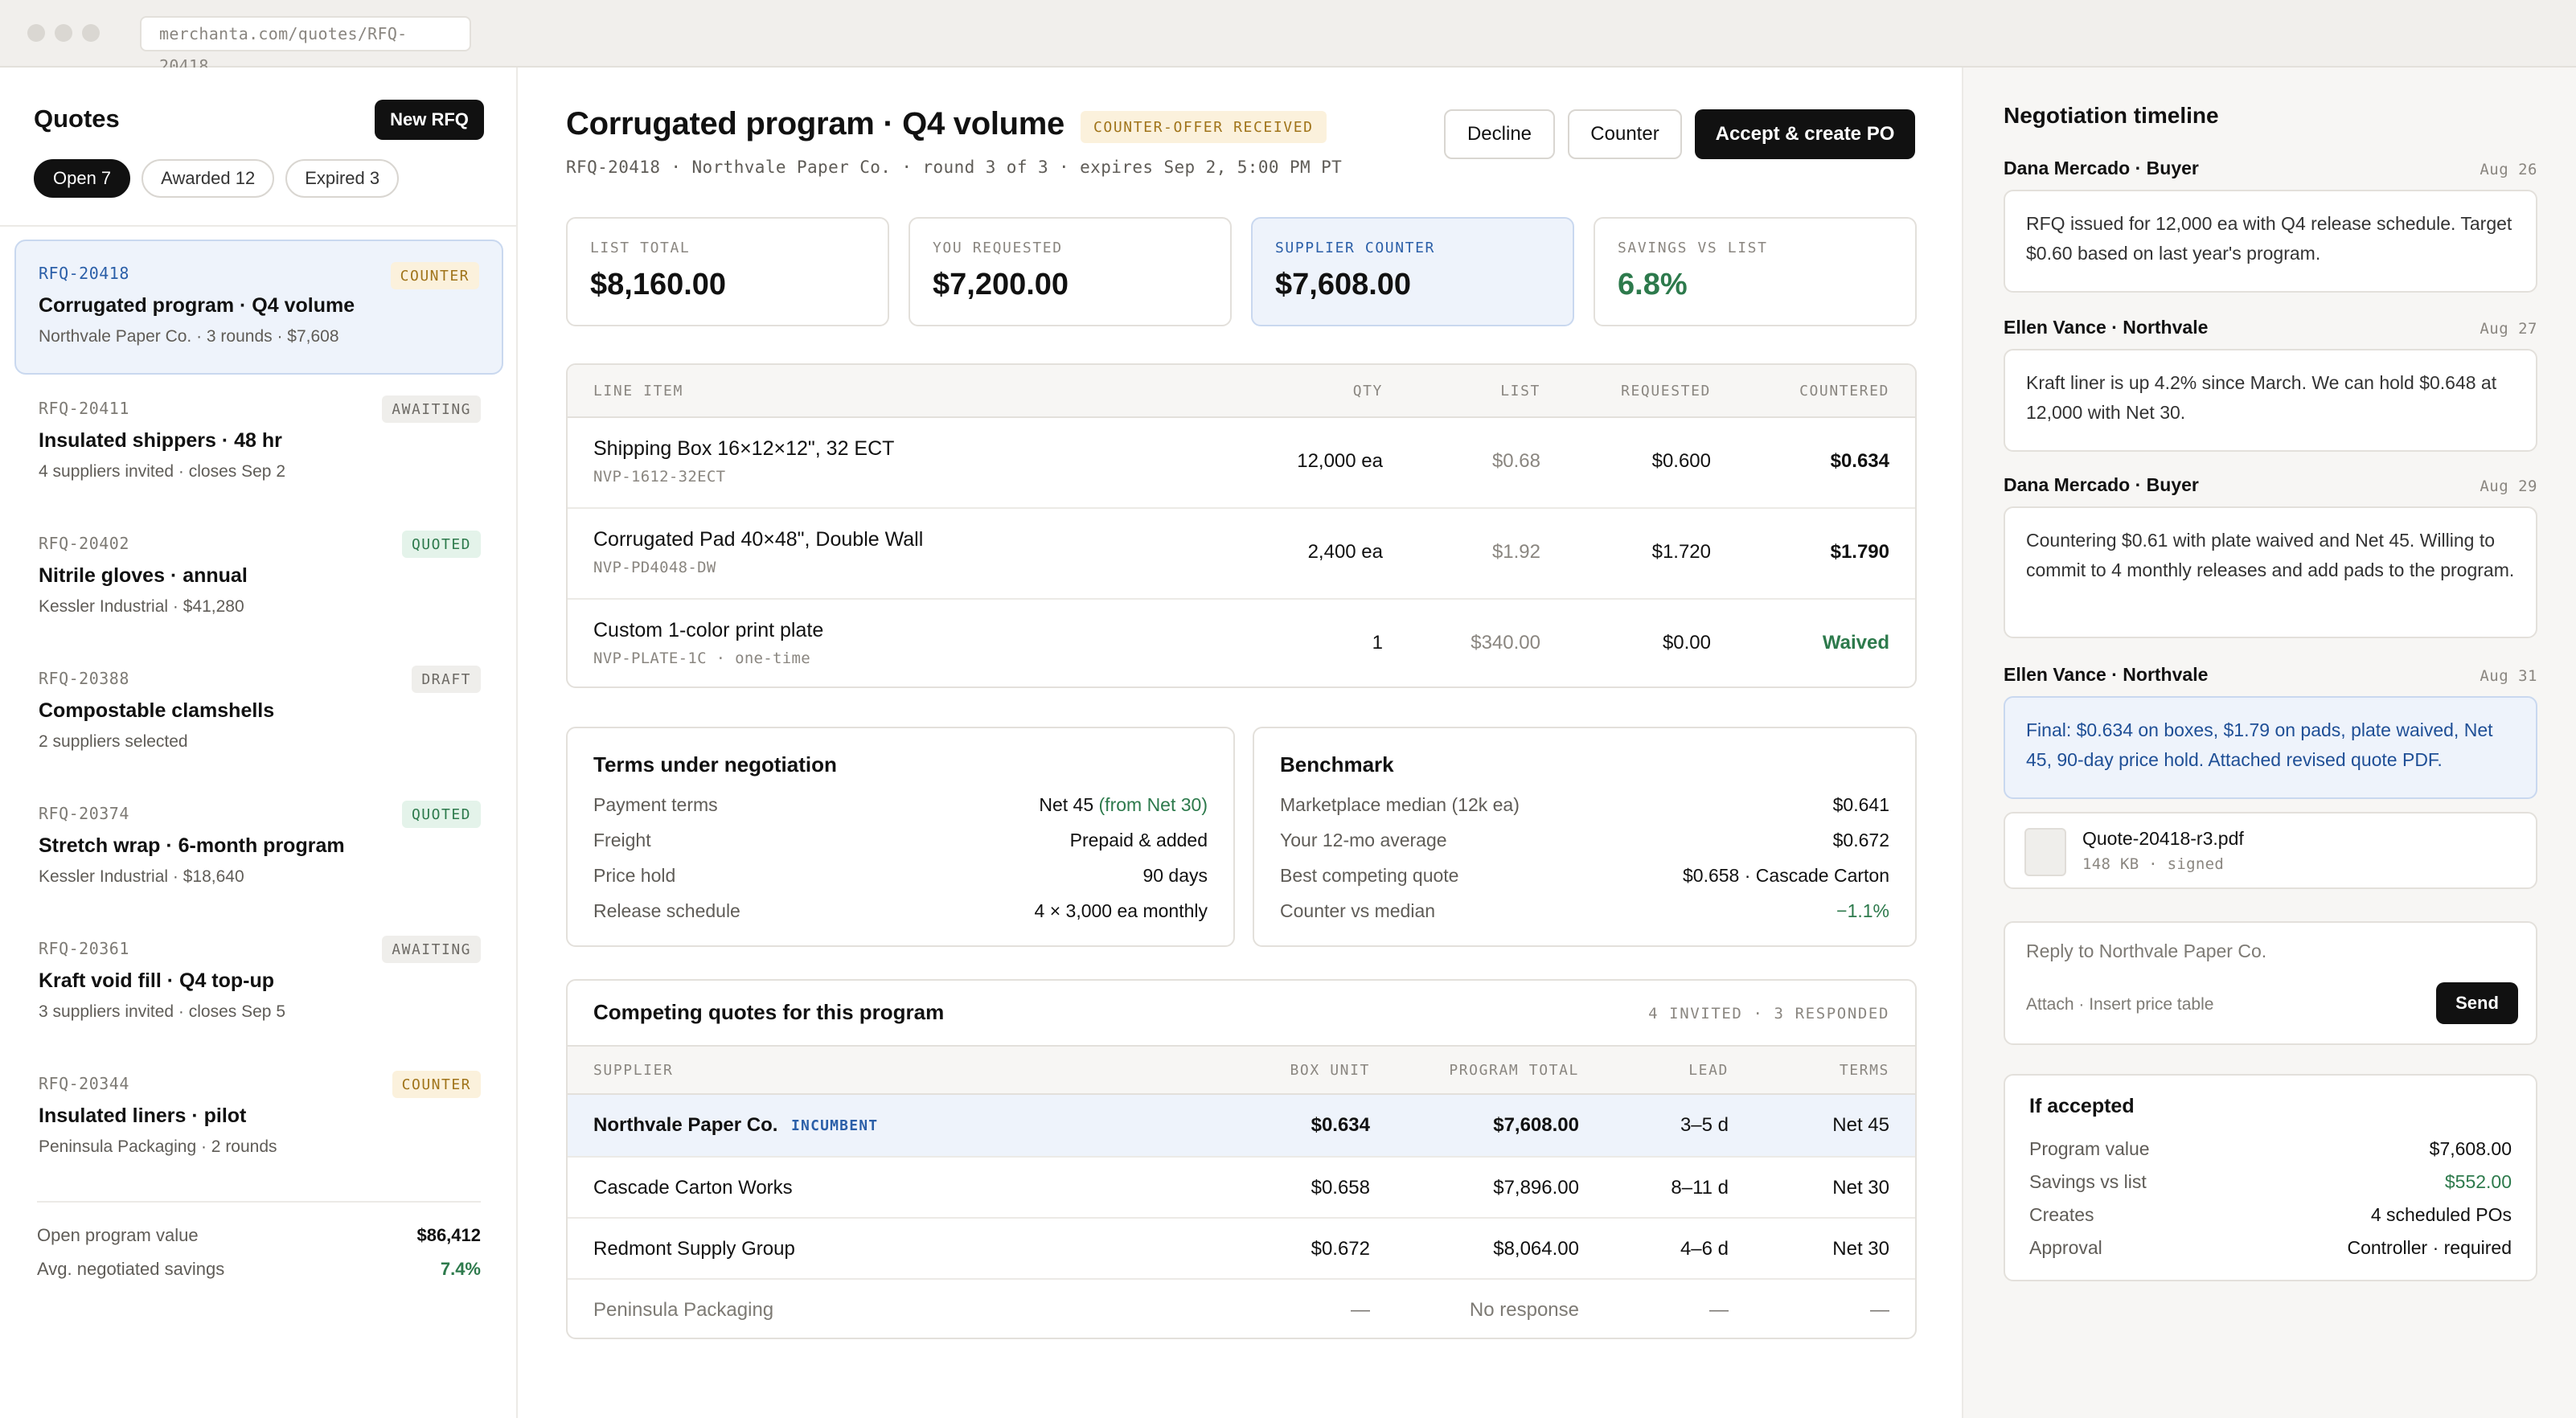 The width and height of the screenshot is (2576, 1418). Describe the element at coordinates (2270, 327) in the screenshot. I see `timeline-entry-header: Ellen Vance · Northvale Aug 27` at that location.